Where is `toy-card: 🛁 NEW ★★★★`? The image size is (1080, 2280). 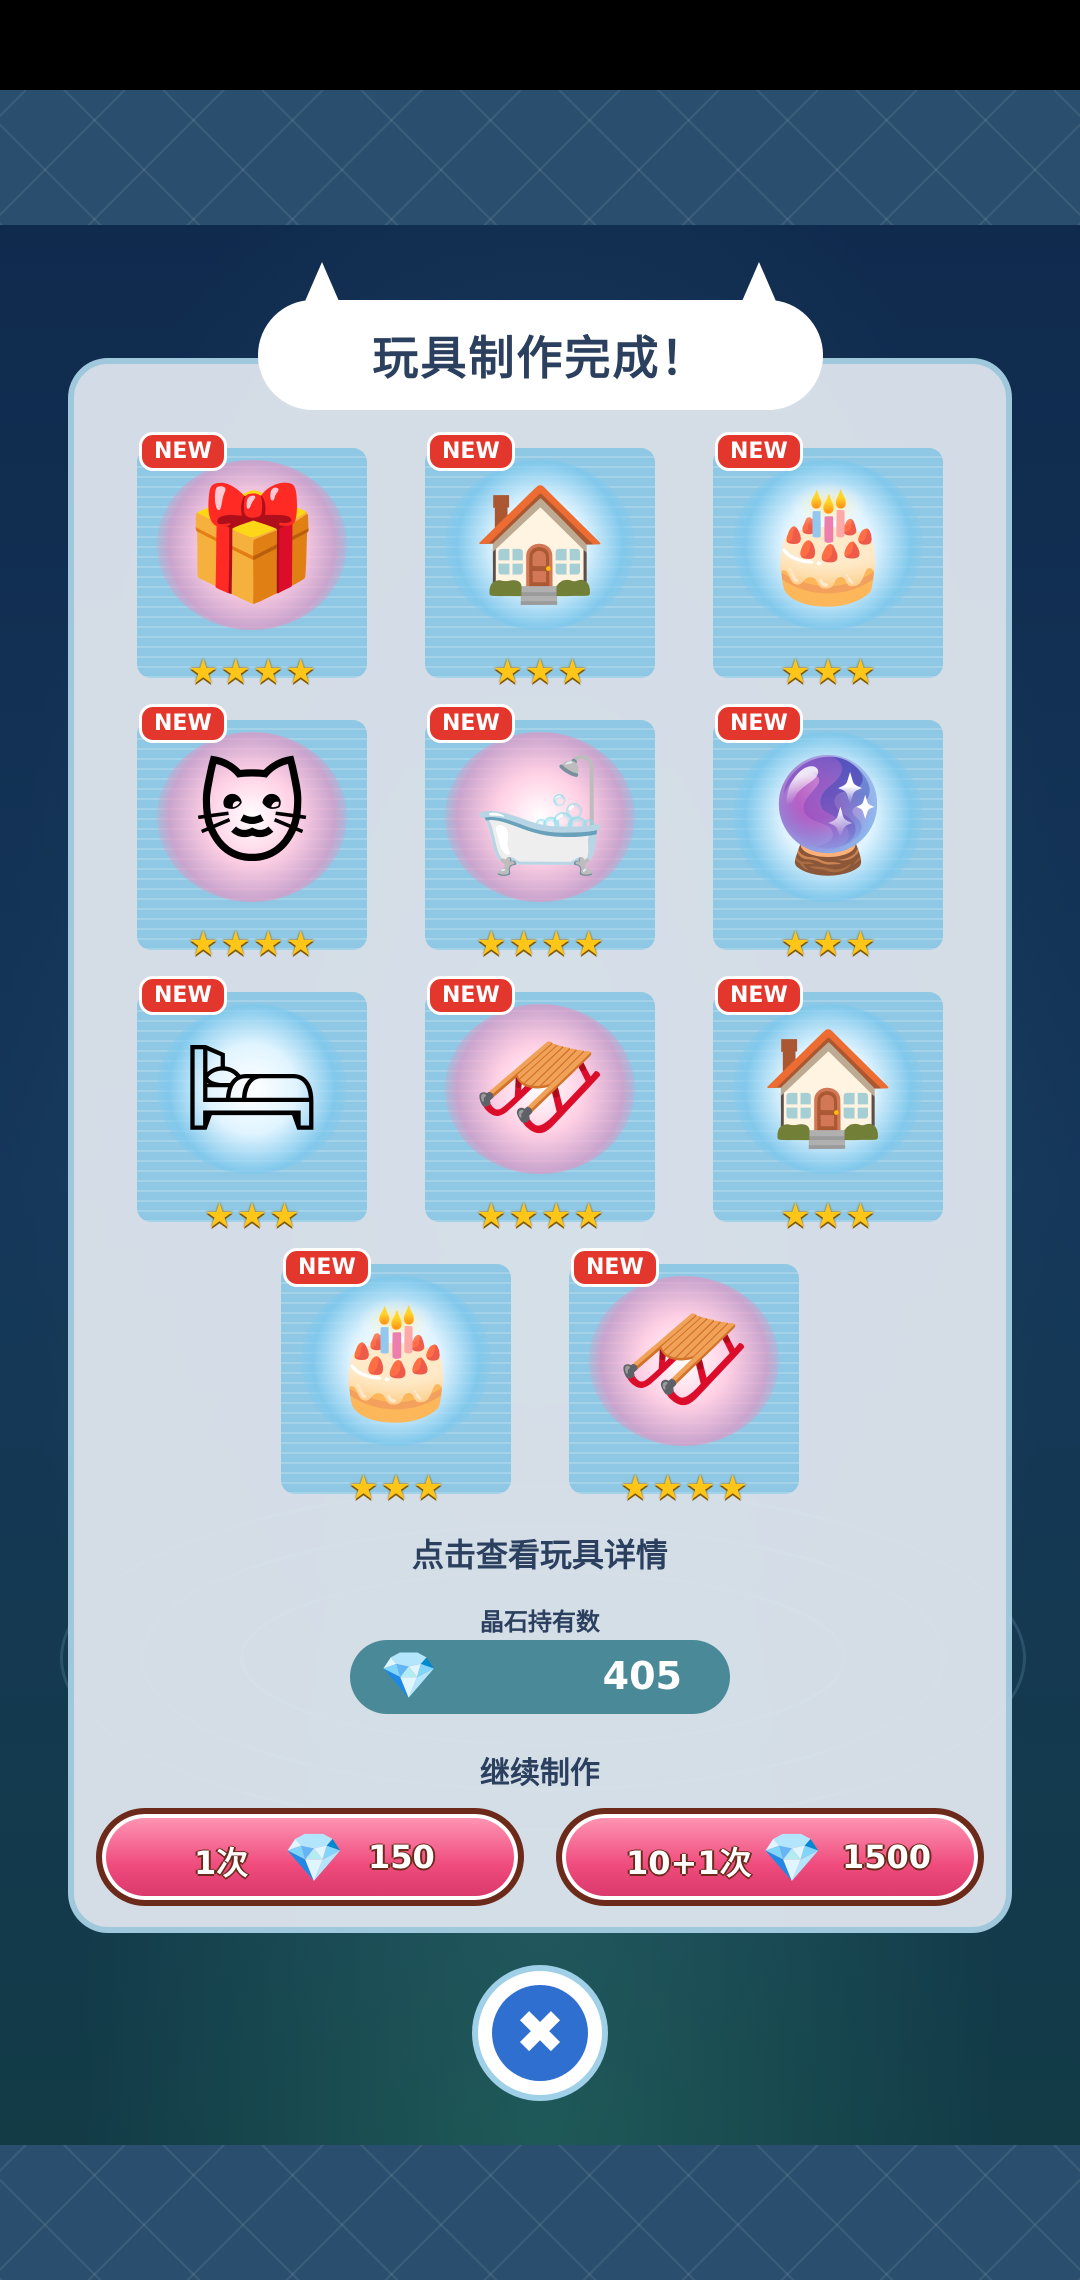
toy-card: 🛁 NEW ★★★★ is located at coordinates (540, 834).